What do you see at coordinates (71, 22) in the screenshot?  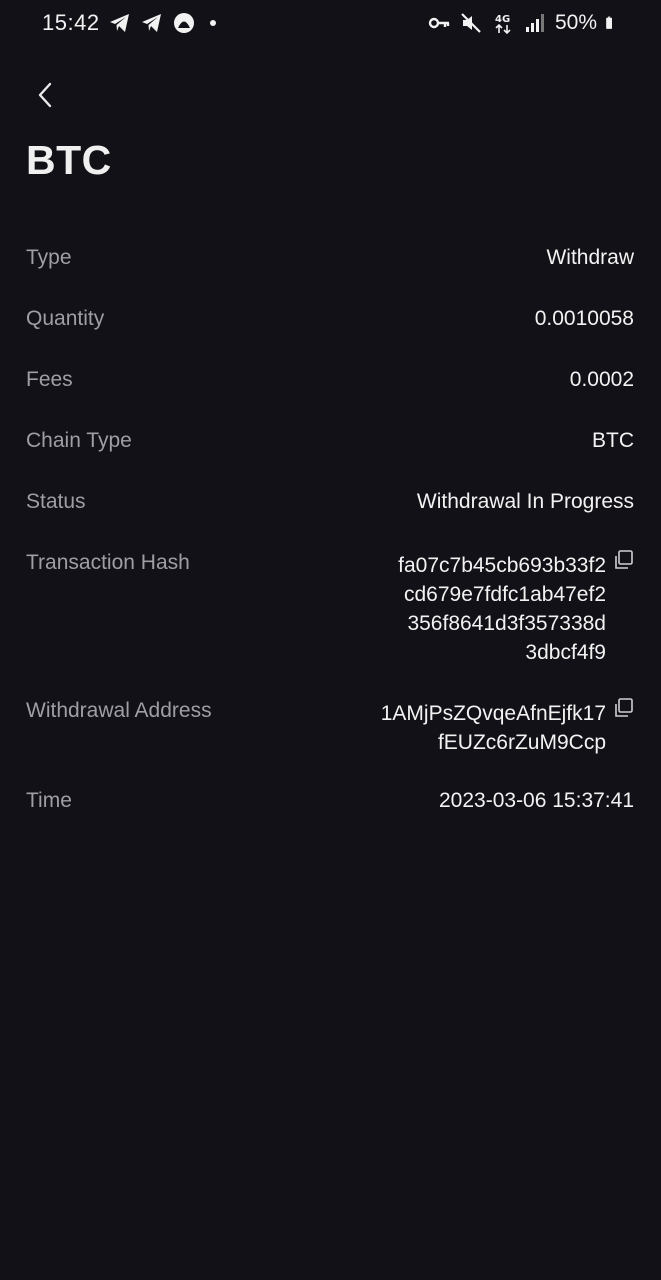 I see `status-time: 15:42` at bounding box center [71, 22].